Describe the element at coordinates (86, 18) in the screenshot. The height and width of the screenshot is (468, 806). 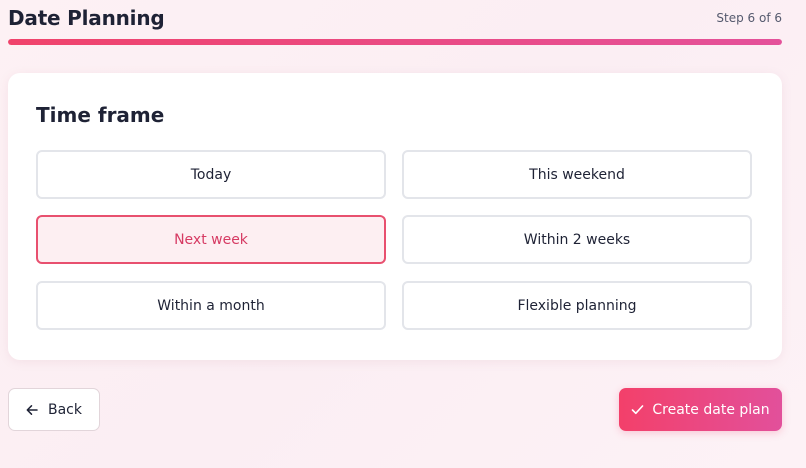
I see `page-title: Date Planning` at that location.